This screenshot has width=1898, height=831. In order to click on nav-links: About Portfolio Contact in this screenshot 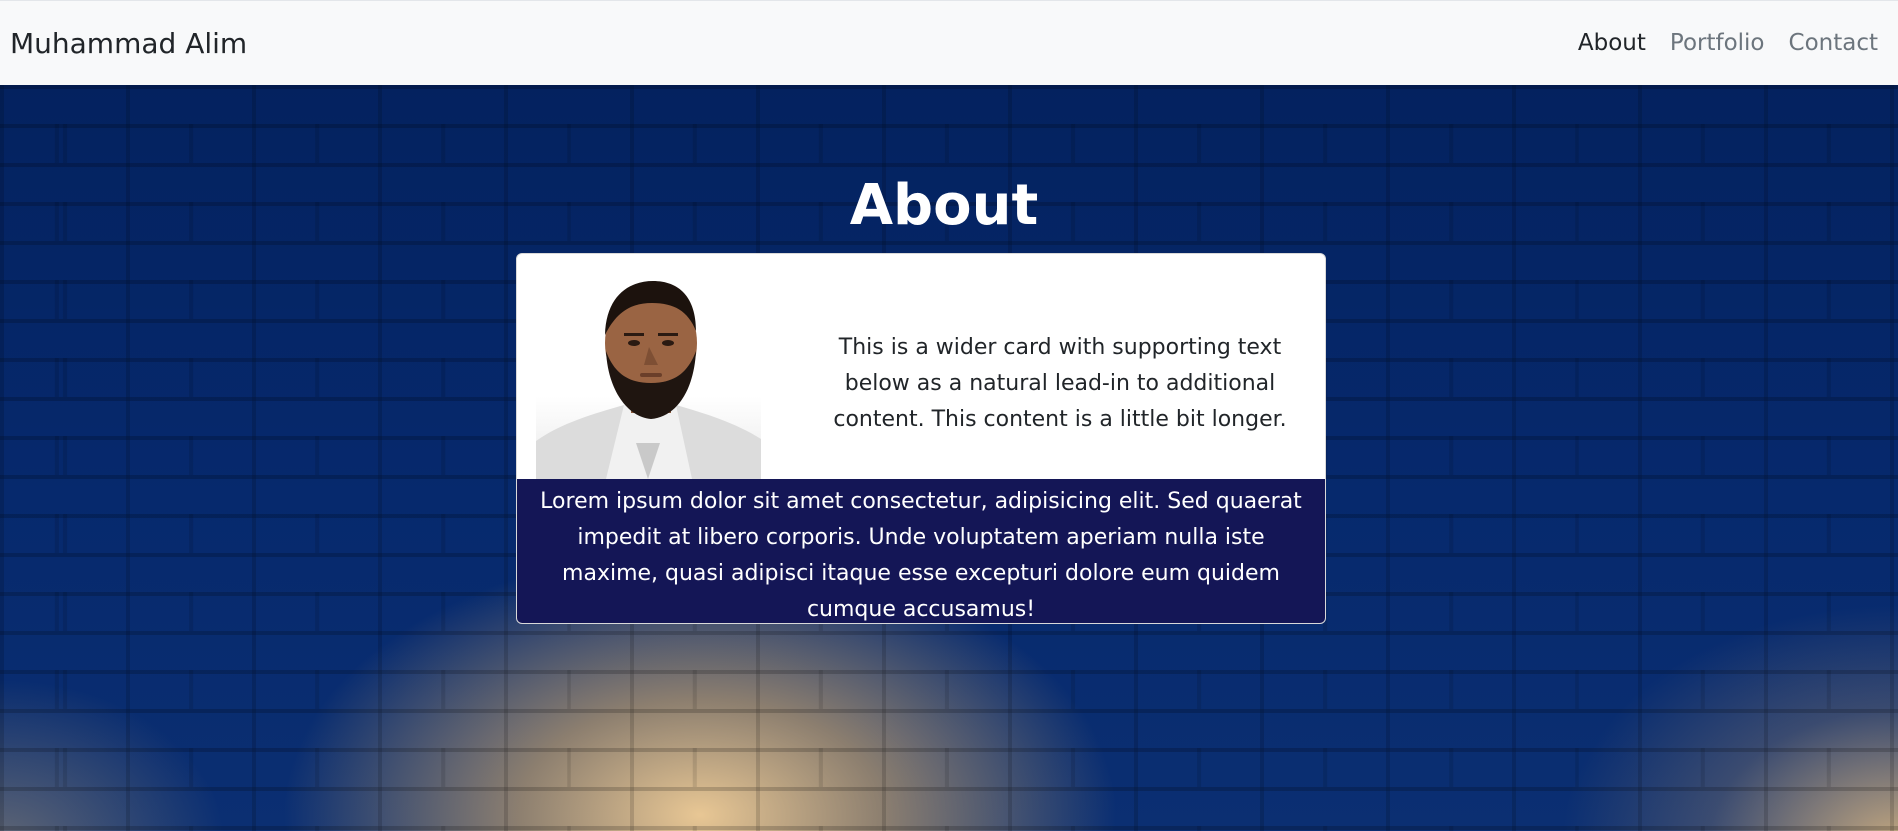, I will do `click(1728, 43)`.